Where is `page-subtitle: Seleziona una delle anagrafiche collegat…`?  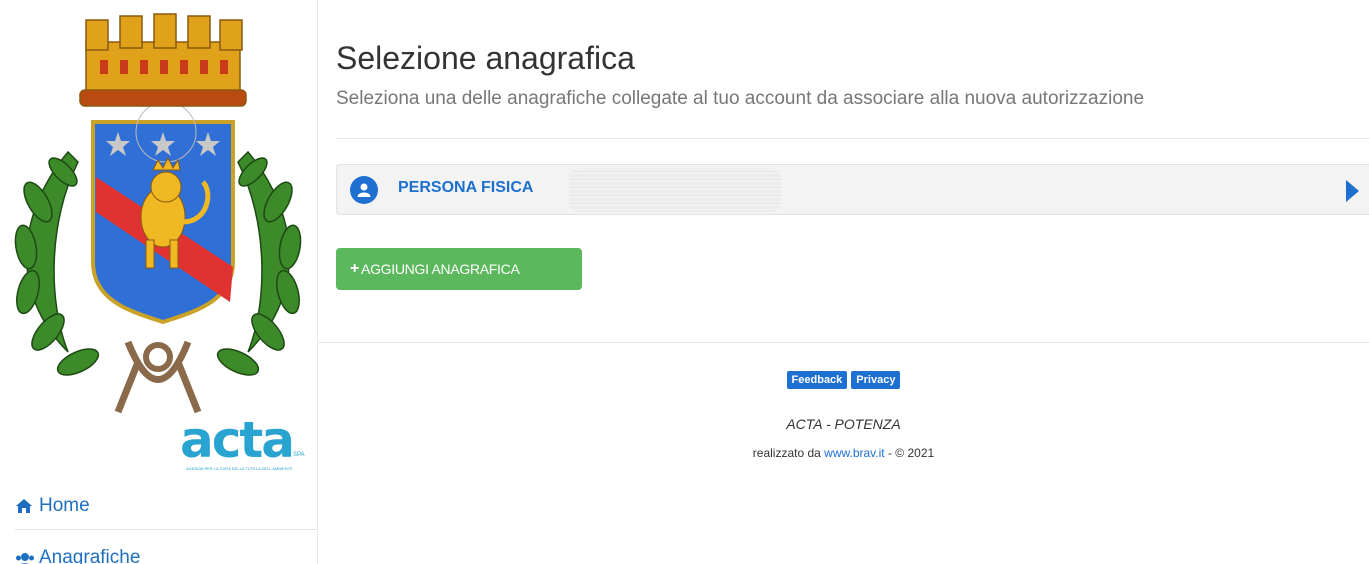 page-subtitle: Seleziona una delle anagrafiche collegat… is located at coordinates (740, 98).